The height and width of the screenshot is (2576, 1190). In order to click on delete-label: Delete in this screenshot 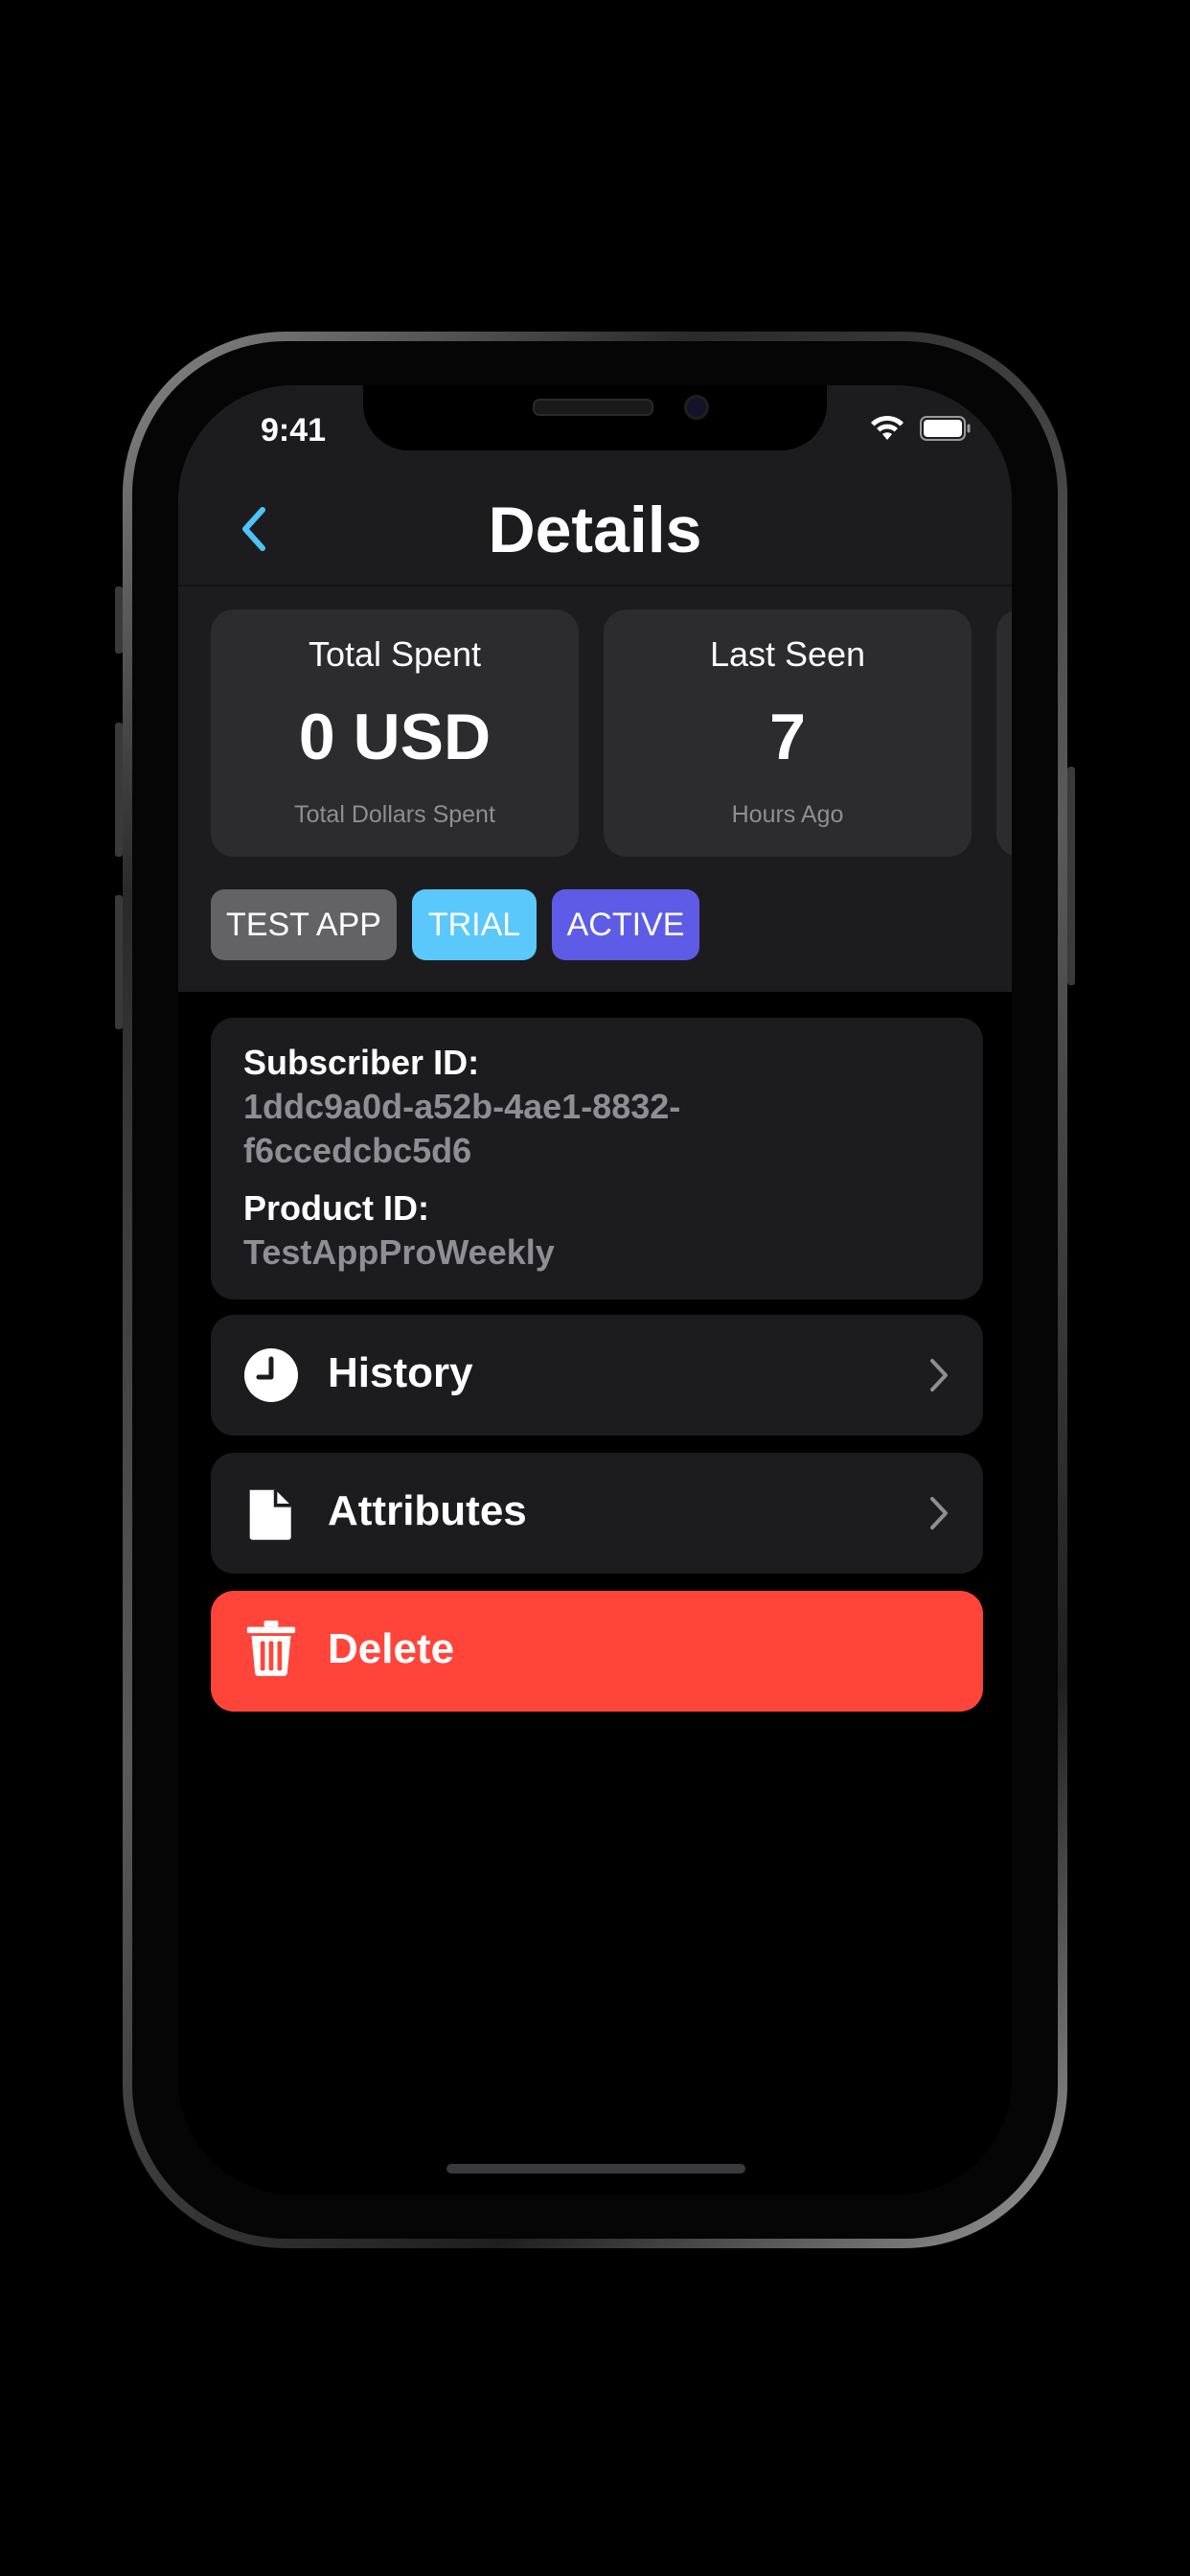, I will do `click(391, 1648)`.